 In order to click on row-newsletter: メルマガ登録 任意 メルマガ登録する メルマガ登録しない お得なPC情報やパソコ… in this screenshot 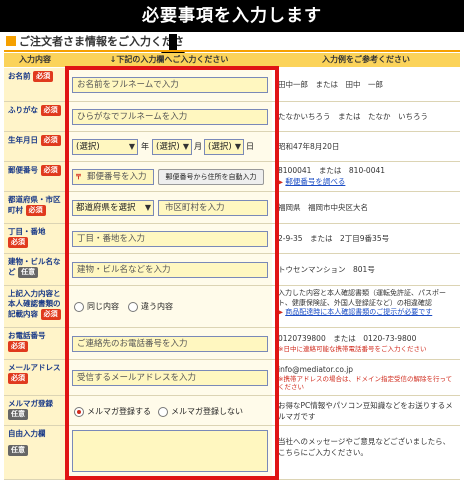, I will do `click(232, 411)`.